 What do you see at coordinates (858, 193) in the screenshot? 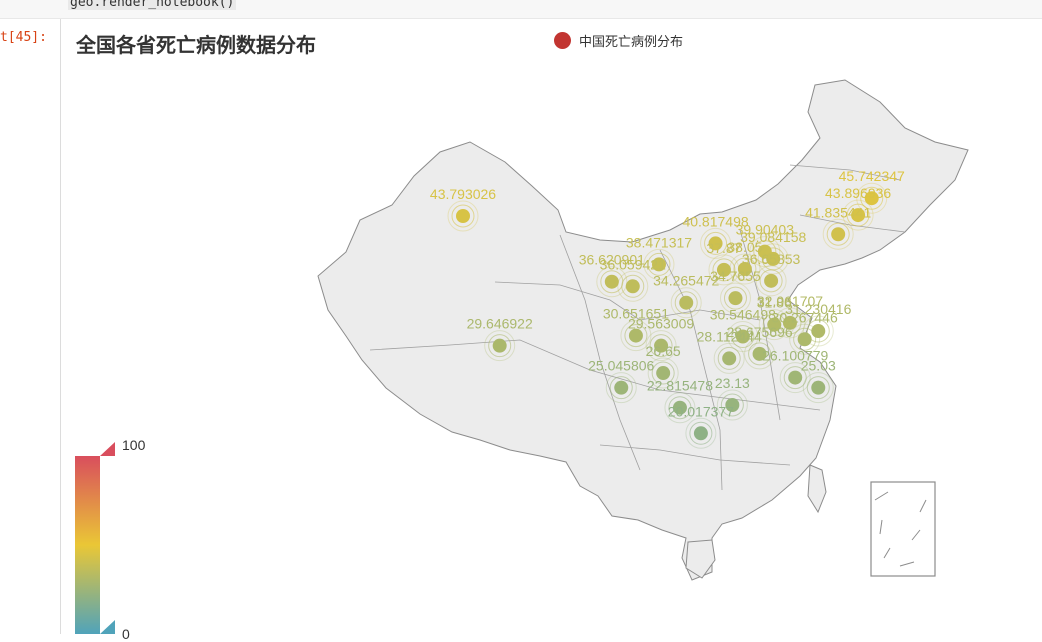
I see `scatter-label: 43.896936` at bounding box center [858, 193].